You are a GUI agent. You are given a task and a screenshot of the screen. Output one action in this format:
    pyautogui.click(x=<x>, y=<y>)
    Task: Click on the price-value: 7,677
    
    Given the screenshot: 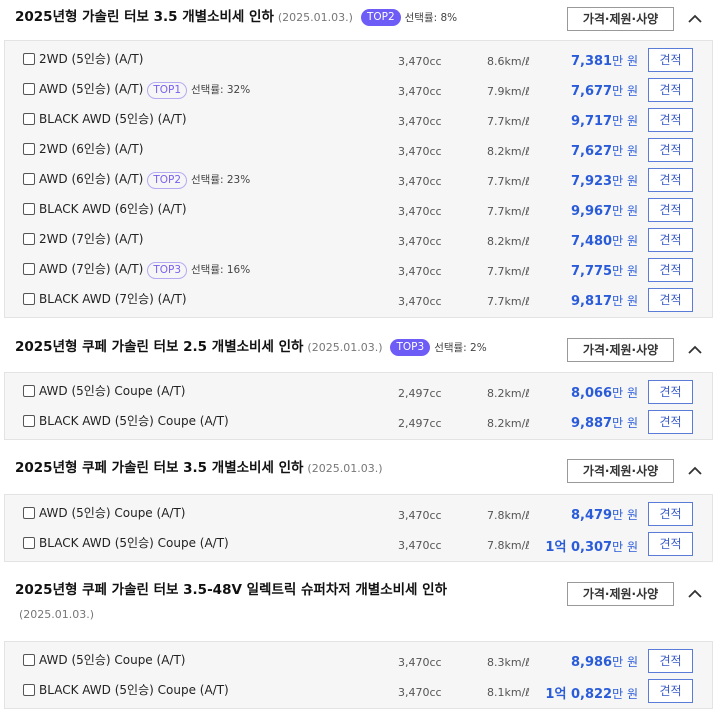 What is the action you would take?
    pyautogui.click(x=591, y=91)
    